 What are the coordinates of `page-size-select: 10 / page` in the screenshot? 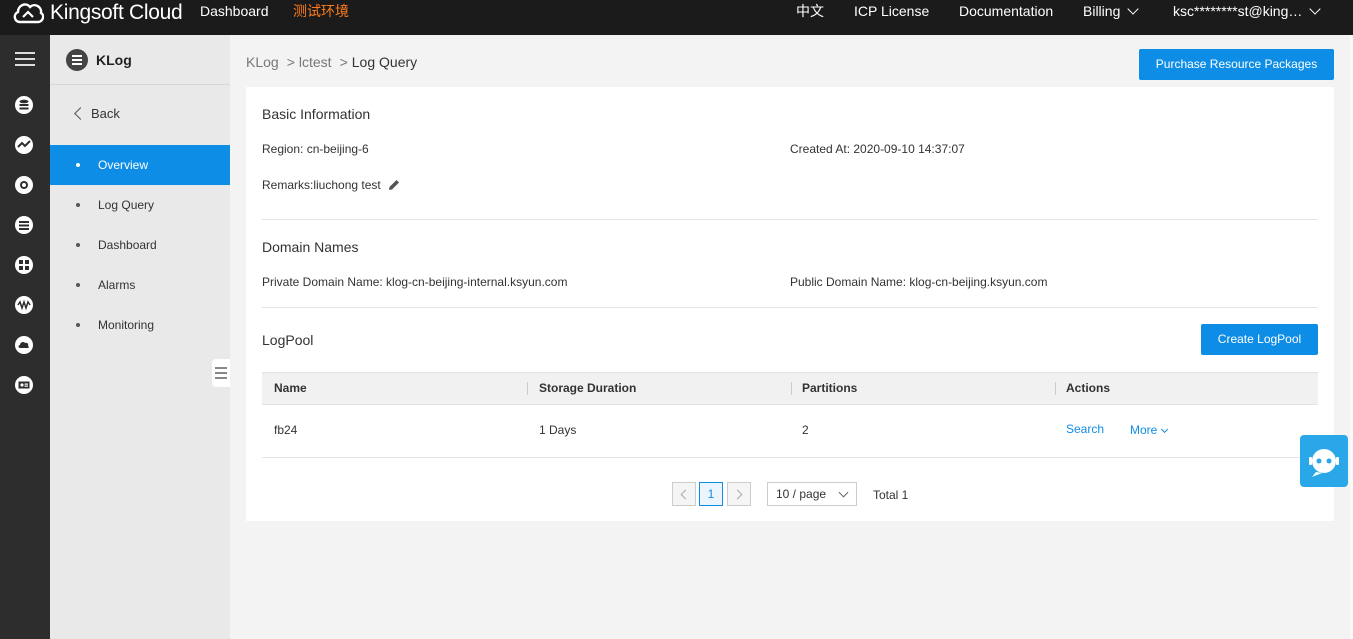 It's located at (812, 494).